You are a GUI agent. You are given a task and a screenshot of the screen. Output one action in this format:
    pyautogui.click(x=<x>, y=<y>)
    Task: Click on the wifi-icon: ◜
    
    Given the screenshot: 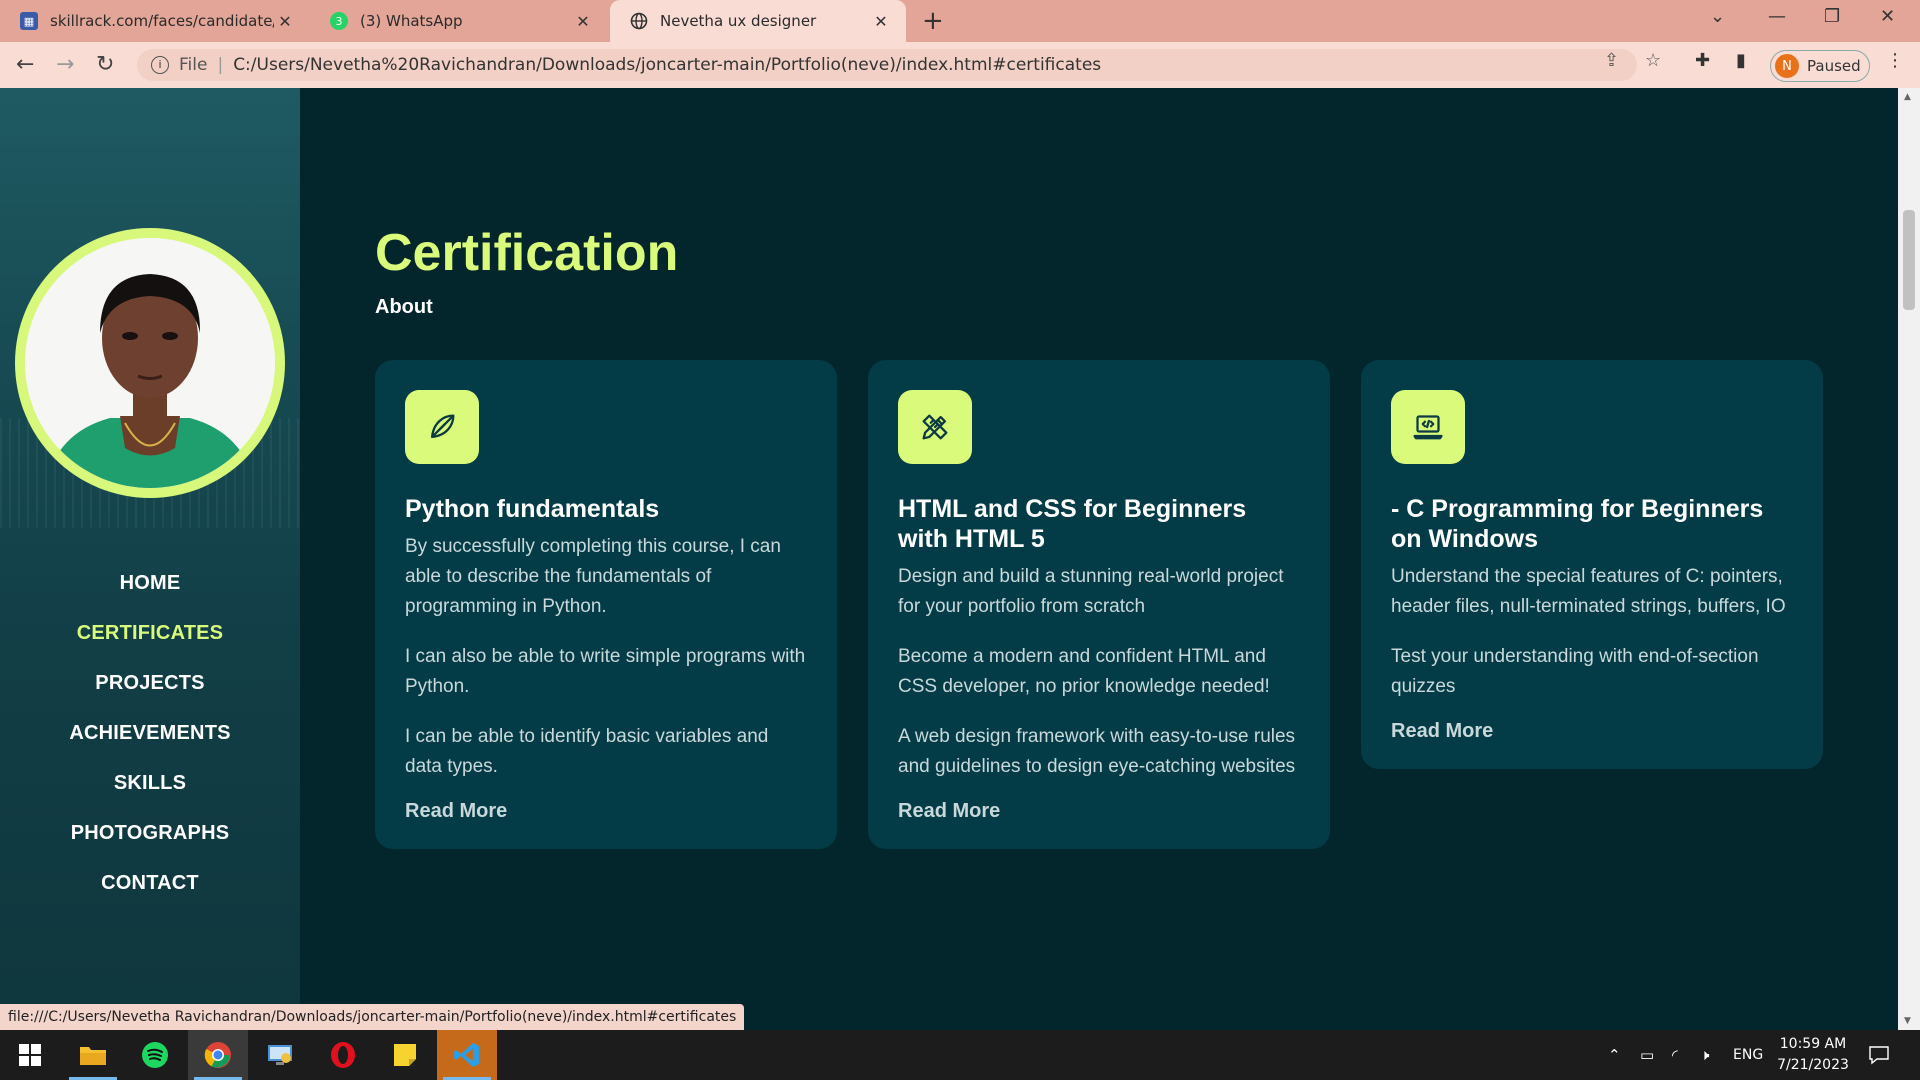 What is the action you would take?
    pyautogui.click(x=1675, y=1055)
    